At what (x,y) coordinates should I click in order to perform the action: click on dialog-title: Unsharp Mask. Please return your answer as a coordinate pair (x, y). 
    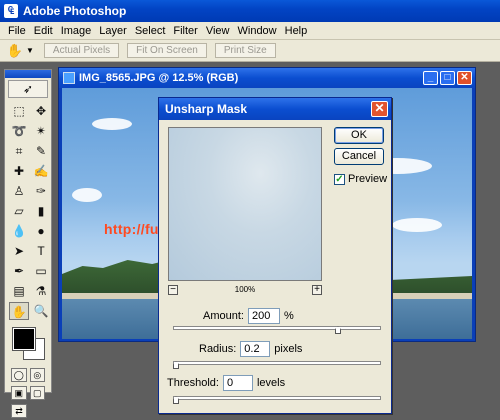
    Looking at the image, I should click on (206, 109).